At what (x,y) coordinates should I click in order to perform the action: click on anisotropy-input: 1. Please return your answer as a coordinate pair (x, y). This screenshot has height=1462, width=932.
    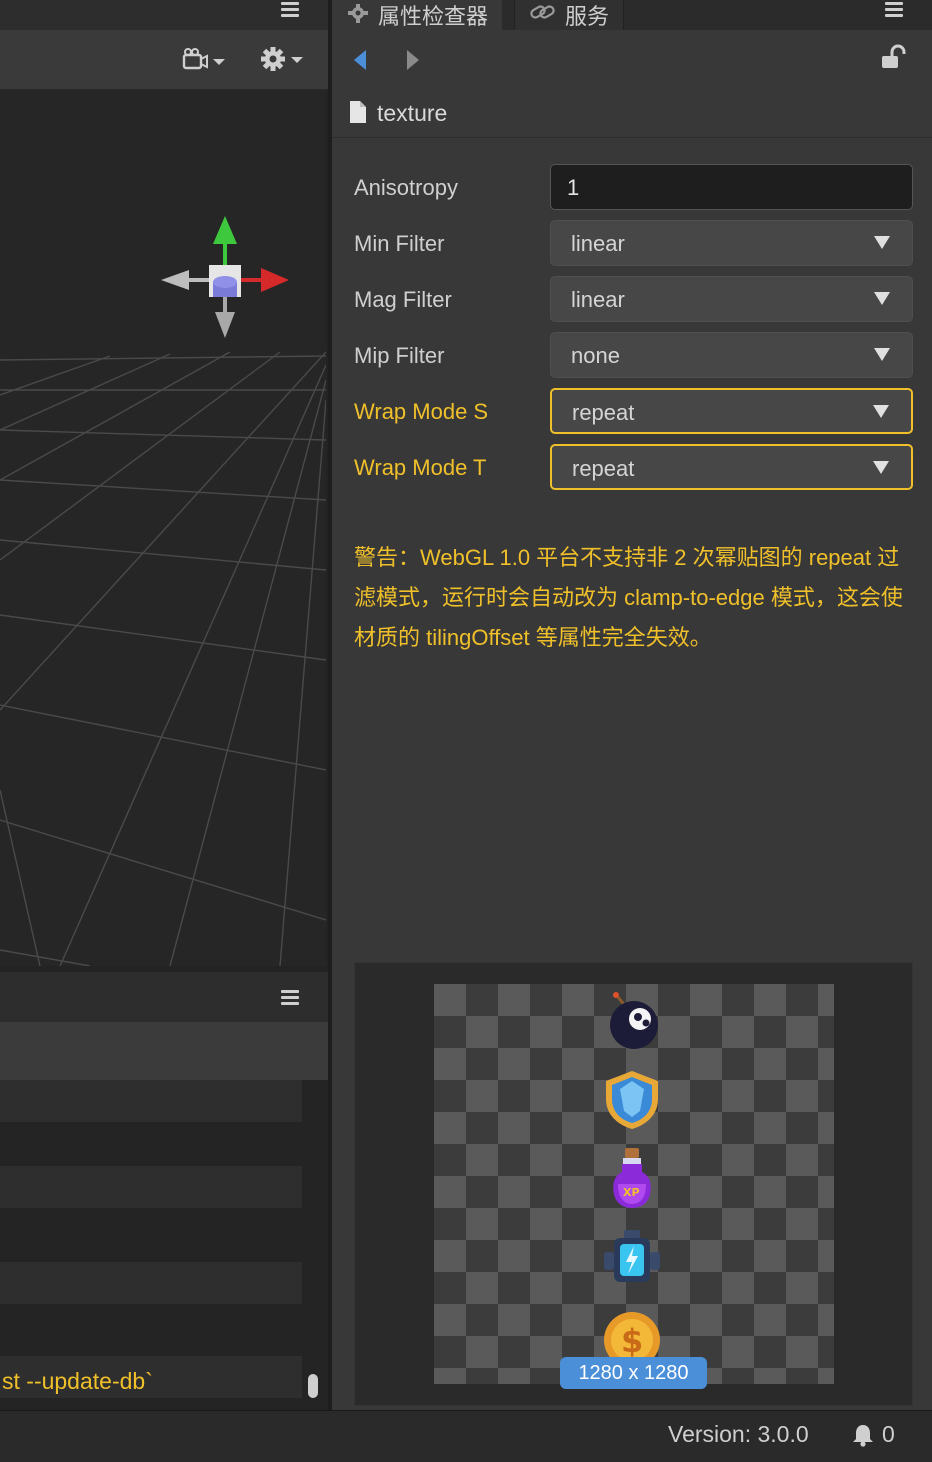
    Looking at the image, I should click on (731, 187).